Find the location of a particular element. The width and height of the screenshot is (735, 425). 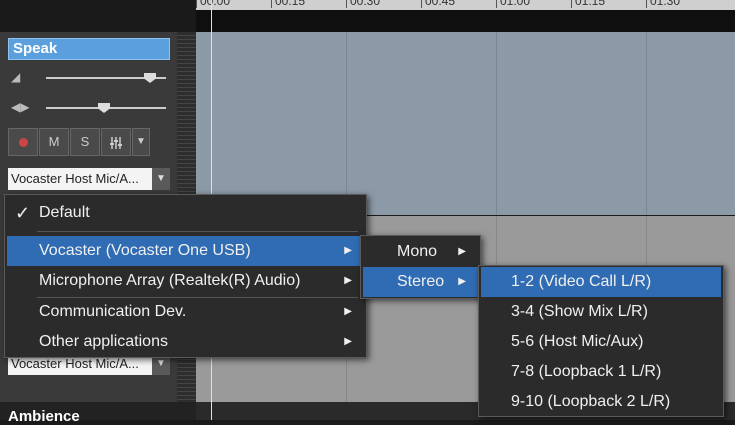

next-track-name: Ambience is located at coordinates (44, 416).